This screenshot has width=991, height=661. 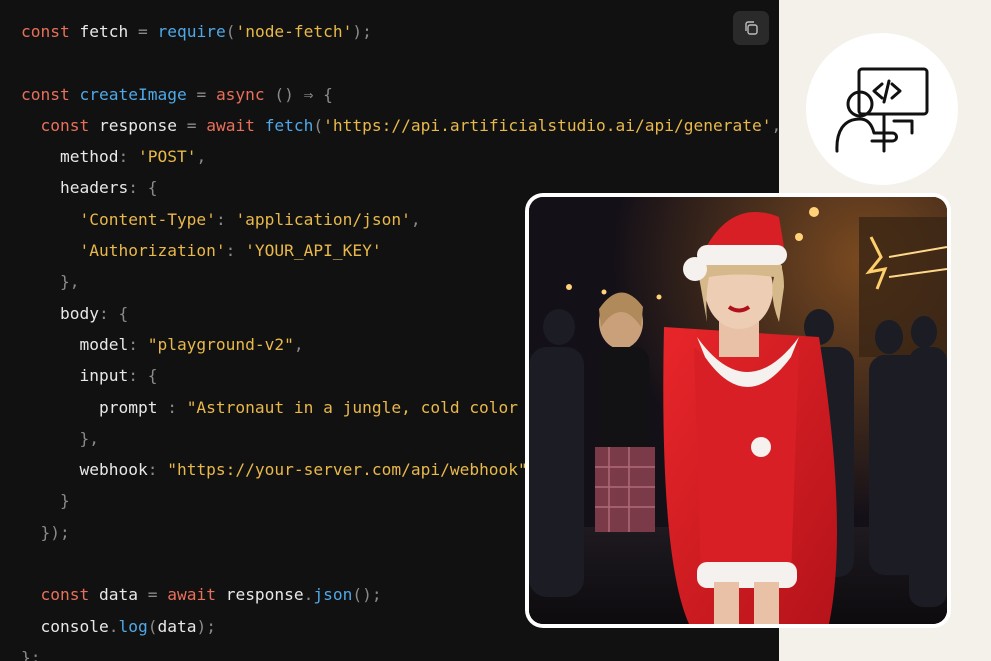 I want to click on code-token: input, so click(x=75, y=376).